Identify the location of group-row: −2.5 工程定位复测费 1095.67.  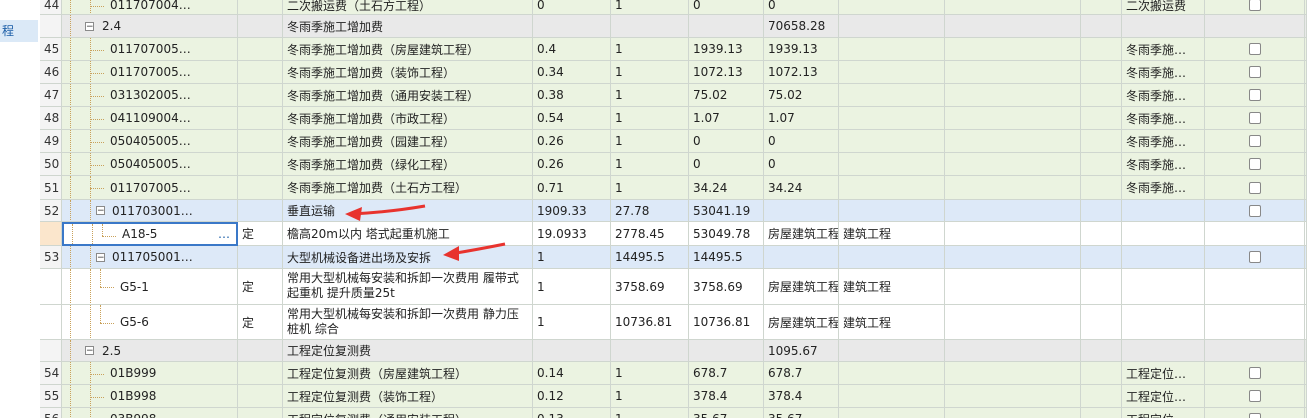
(673, 351).